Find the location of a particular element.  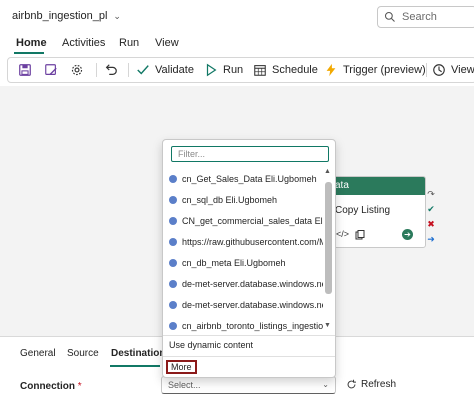

gear-icon is located at coordinates (77, 70).